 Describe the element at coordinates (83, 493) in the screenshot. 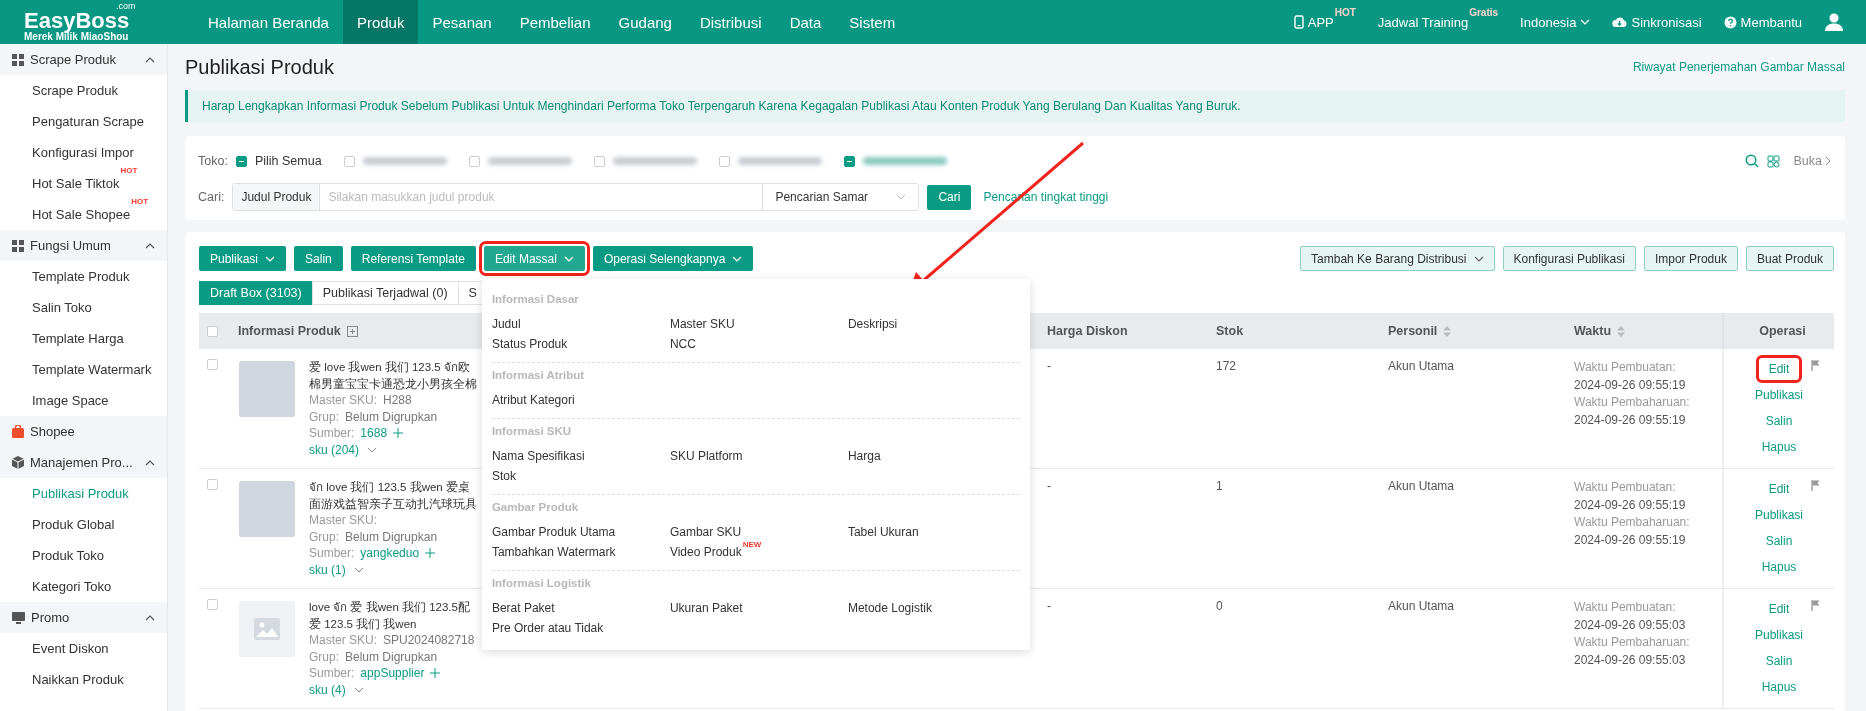

I see `sidebar-item: Publikasi Produk` at that location.